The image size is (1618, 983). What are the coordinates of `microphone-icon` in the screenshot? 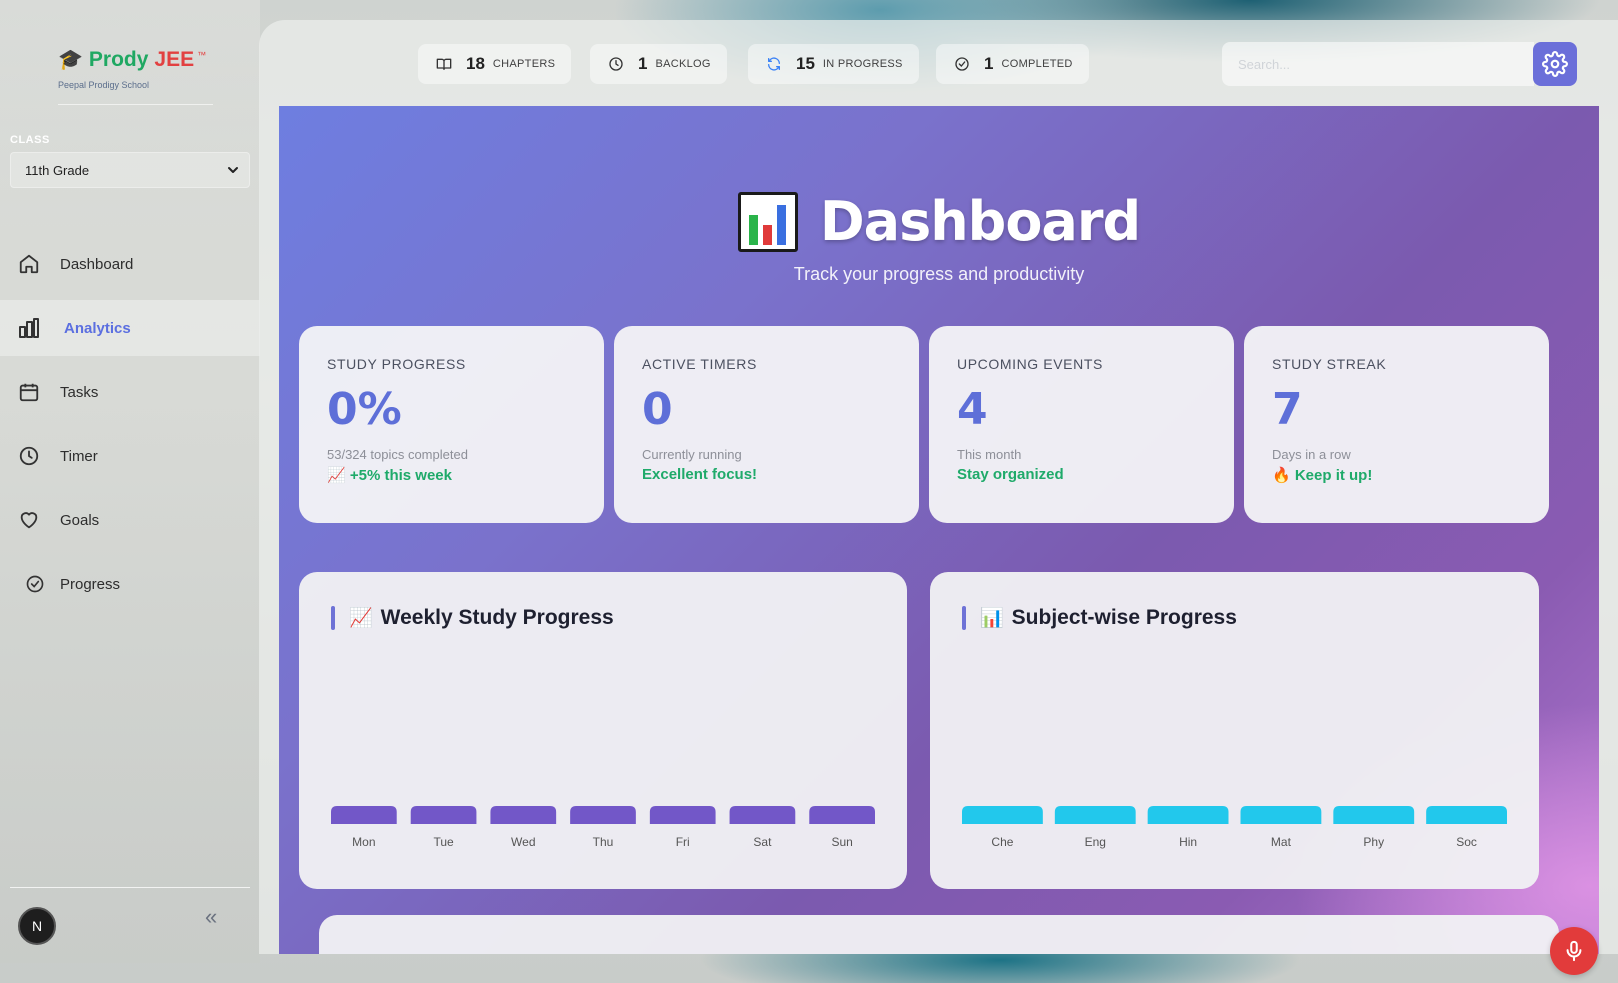 It's located at (1574, 951).